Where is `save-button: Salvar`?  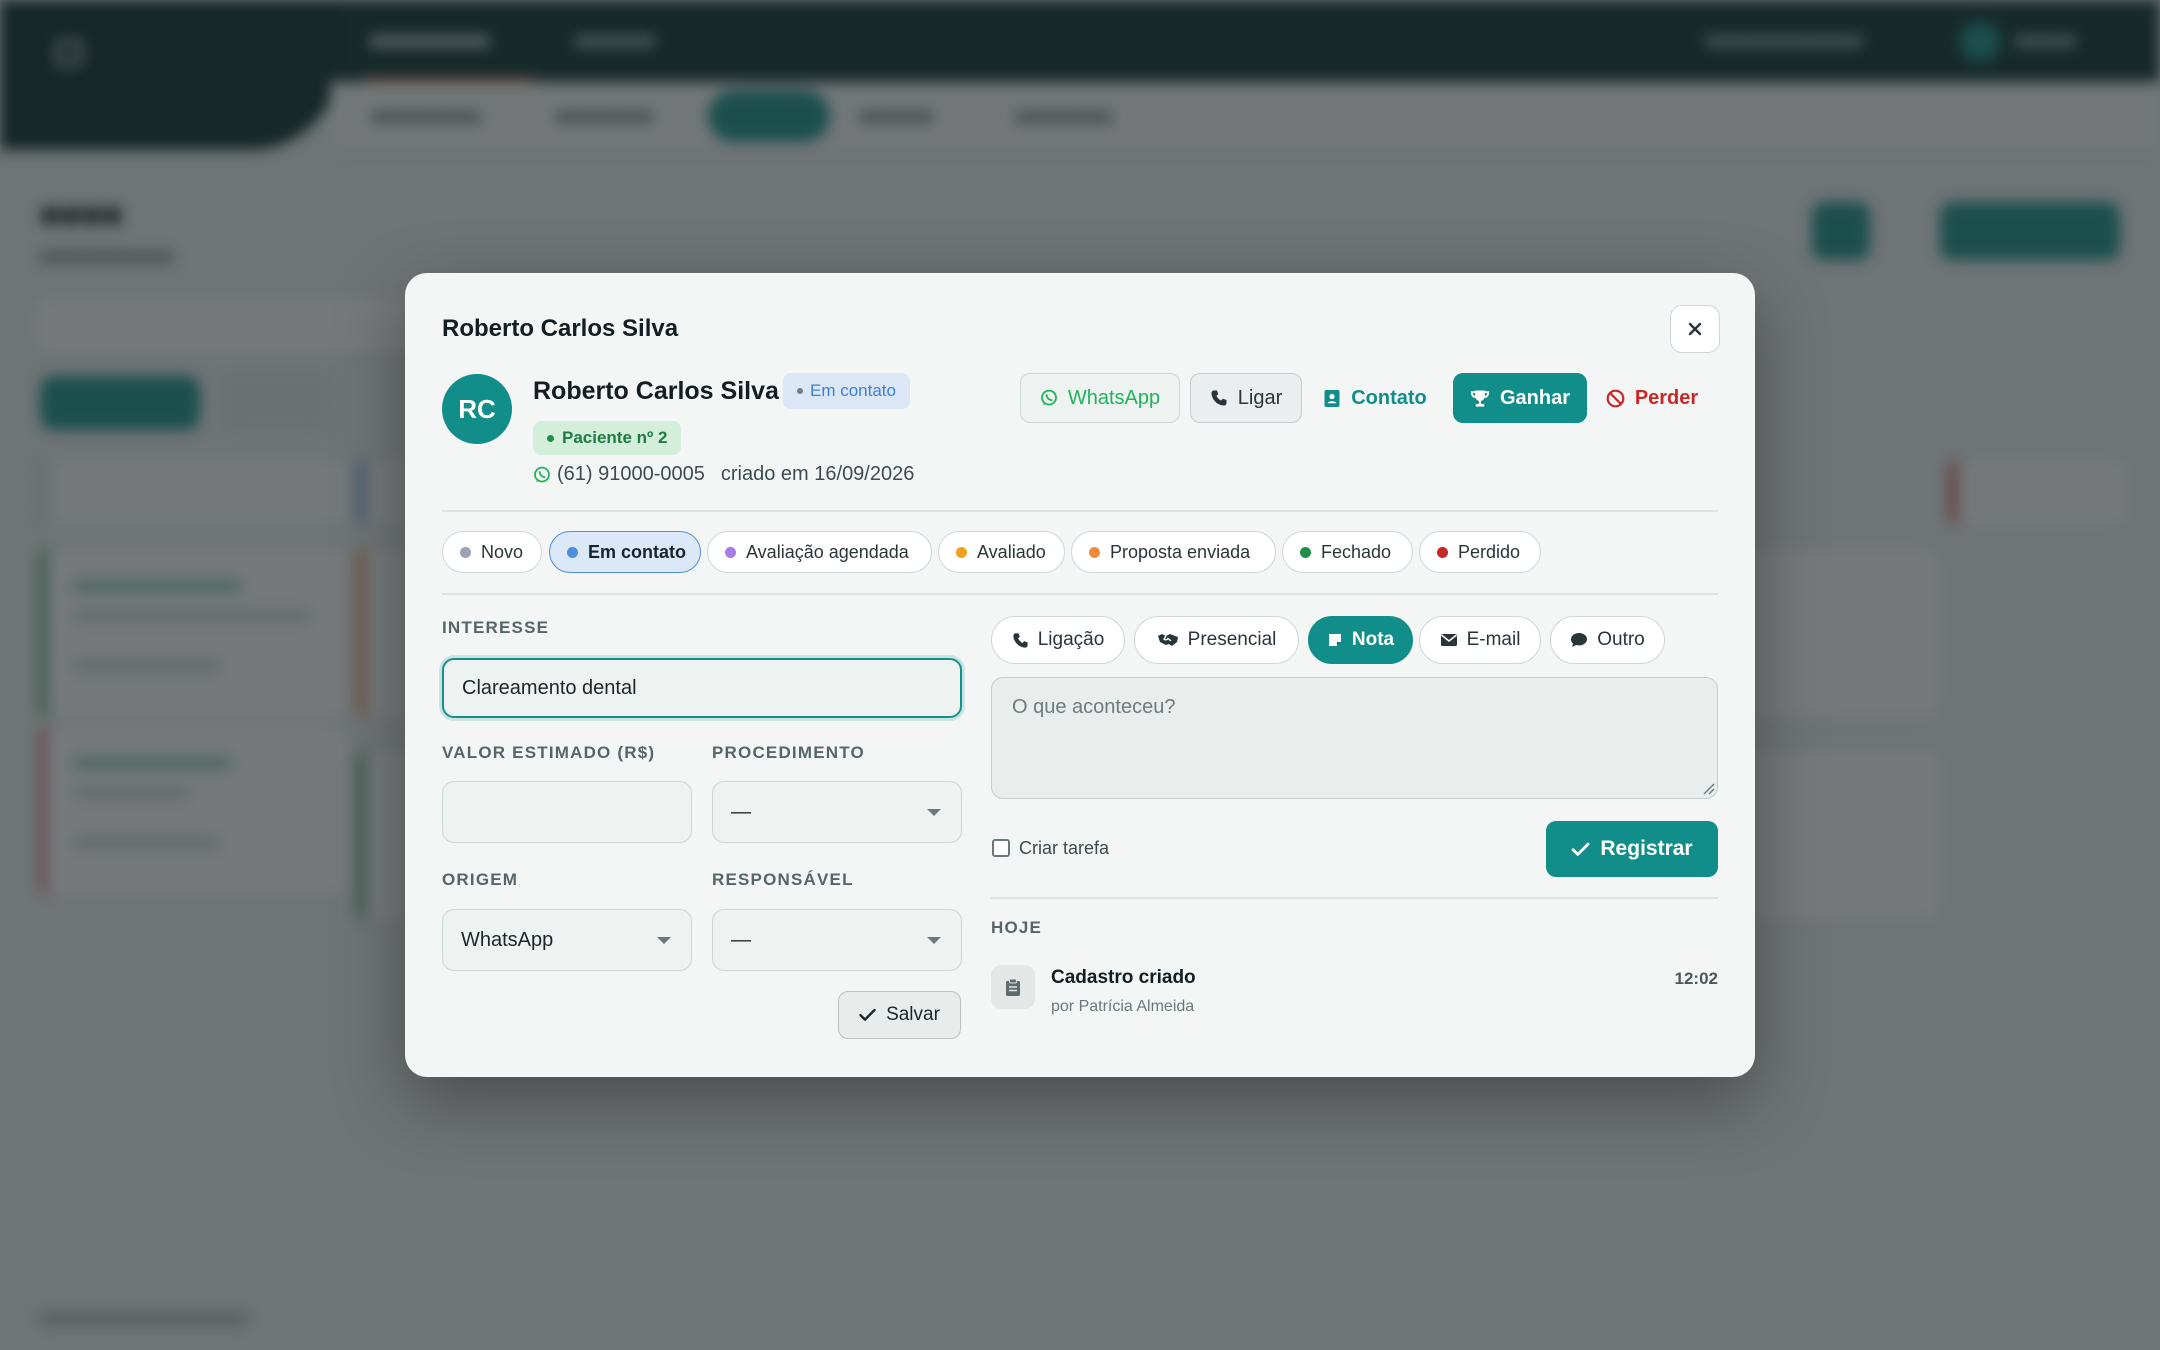
save-button: Salvar is located at coordinates (899, 1015).